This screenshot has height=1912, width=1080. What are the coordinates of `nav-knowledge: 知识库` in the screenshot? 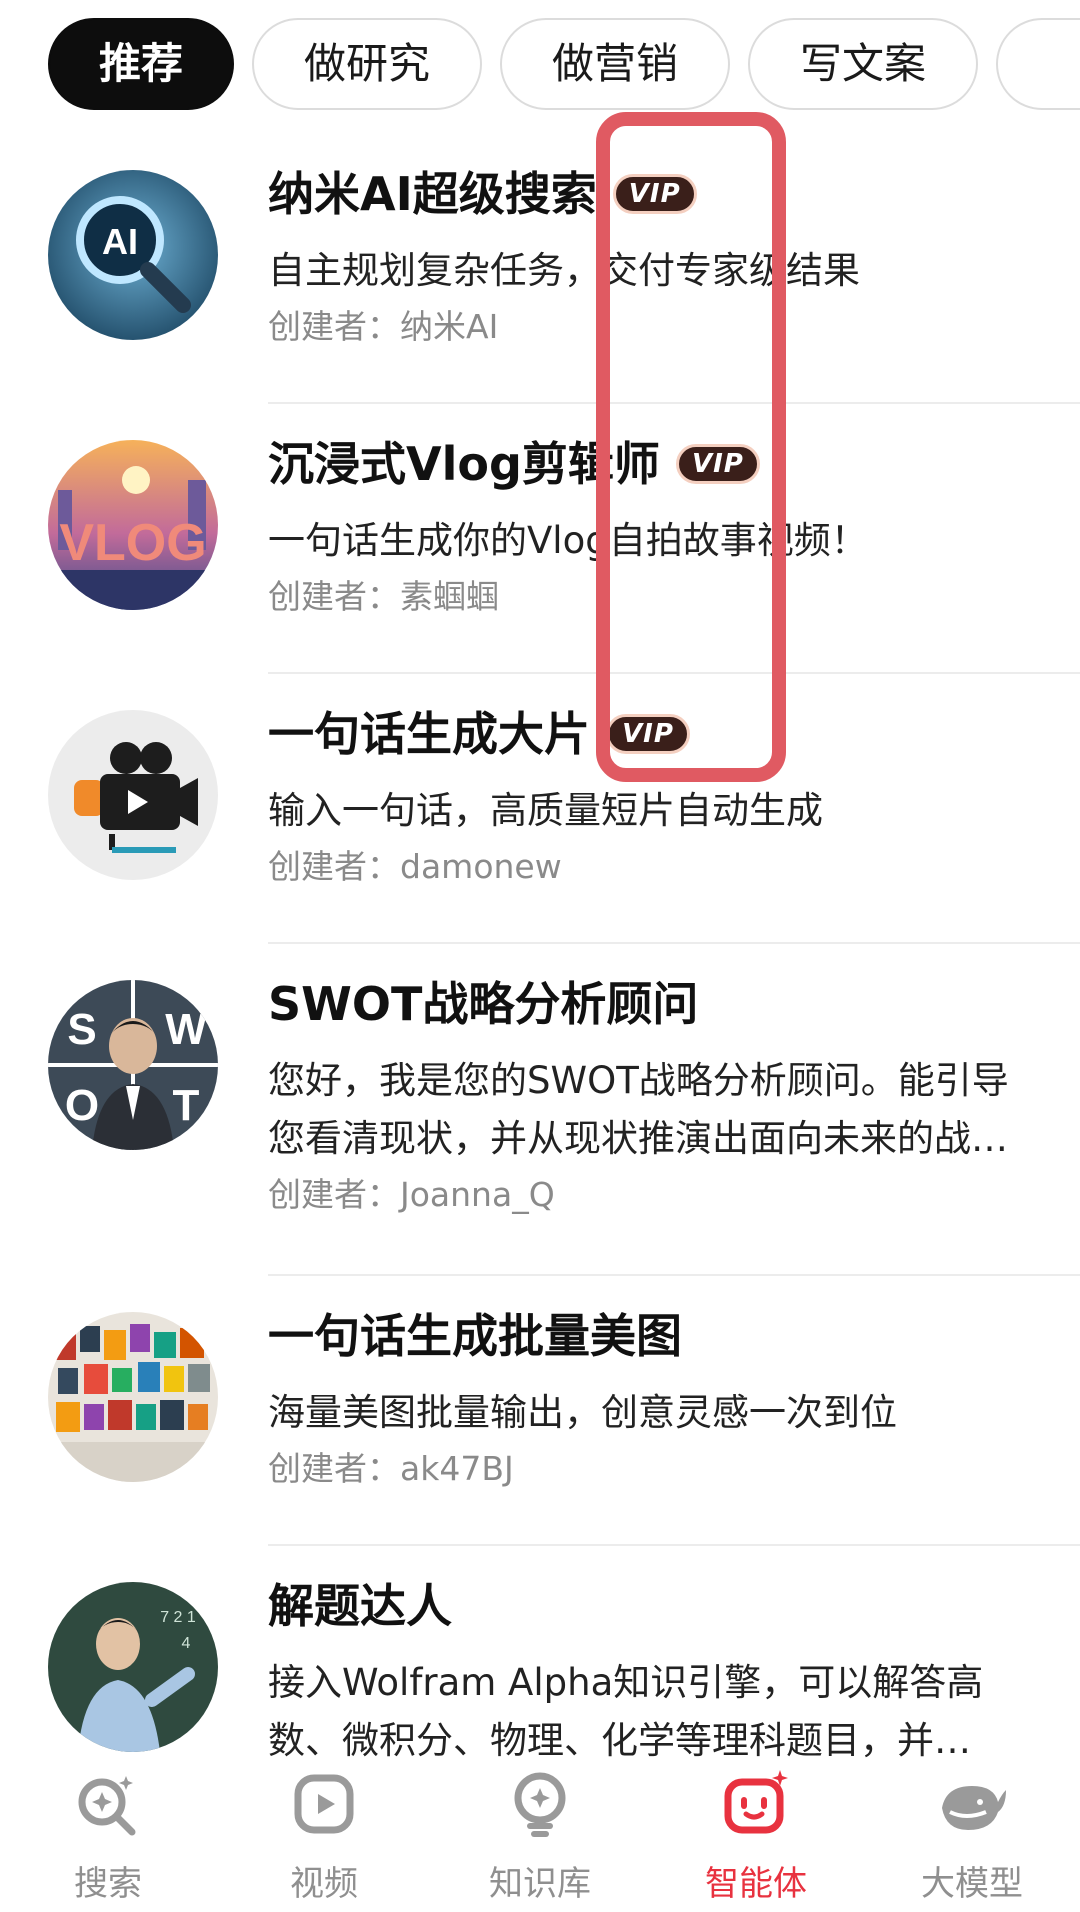 It's located at (540, 1836).